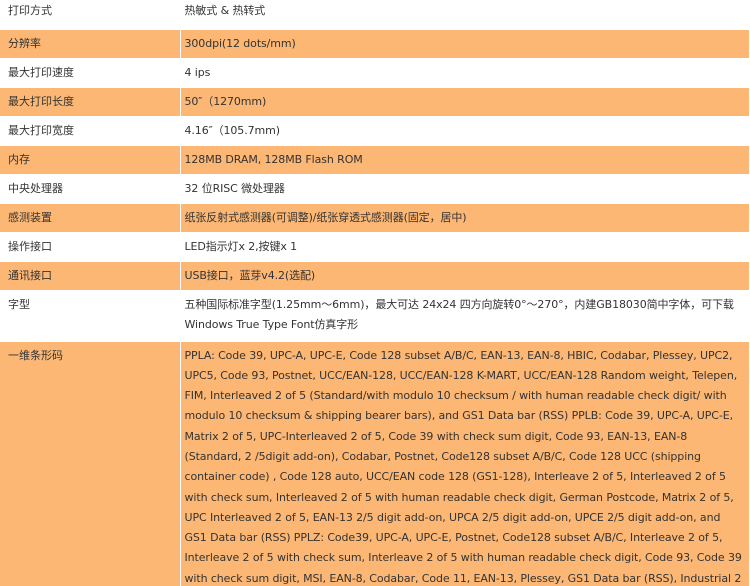 The width and height of the screenshot is (750, 586). What do you see at coordinates (90, 316) in the screenshot?
I see `spec-label: 字型` at bounding box center [90, 316].